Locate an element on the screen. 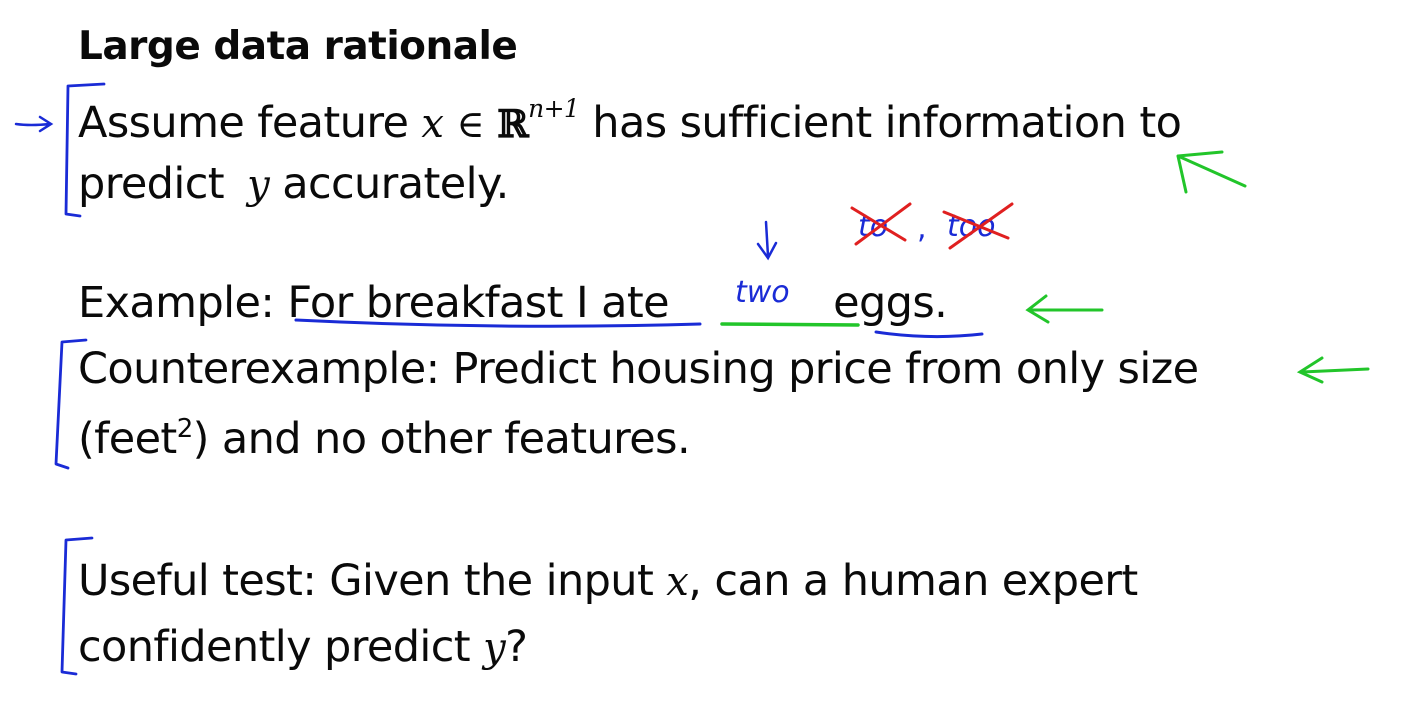  blue-underline-eggs is located at coordinates (929, 334).